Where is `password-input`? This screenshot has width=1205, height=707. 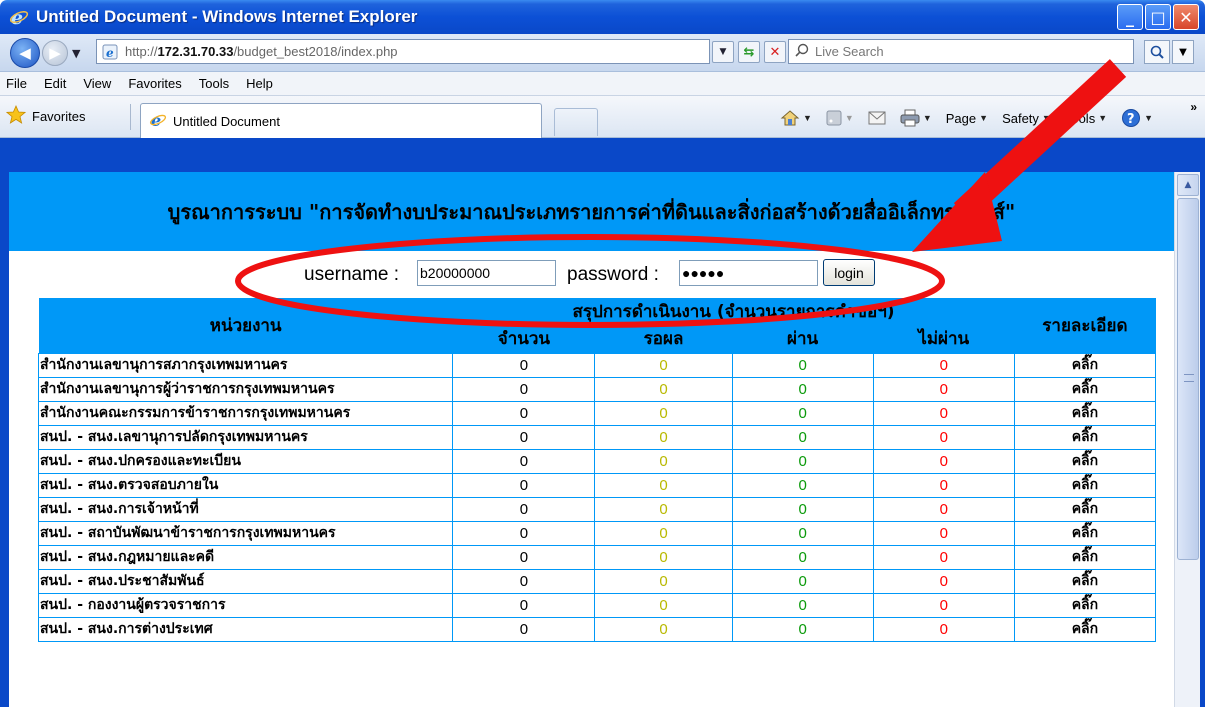 password-input is located at coordinates (748, 273).